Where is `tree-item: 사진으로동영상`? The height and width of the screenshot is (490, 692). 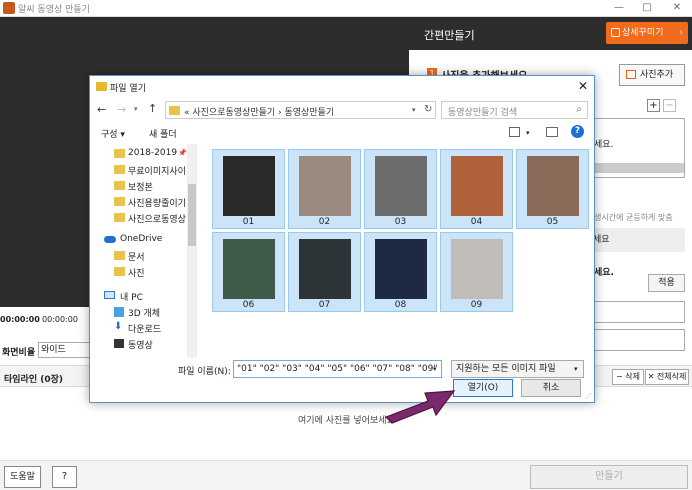 tree-item: 사진으로동영상 is located at coordinates (140, 218).